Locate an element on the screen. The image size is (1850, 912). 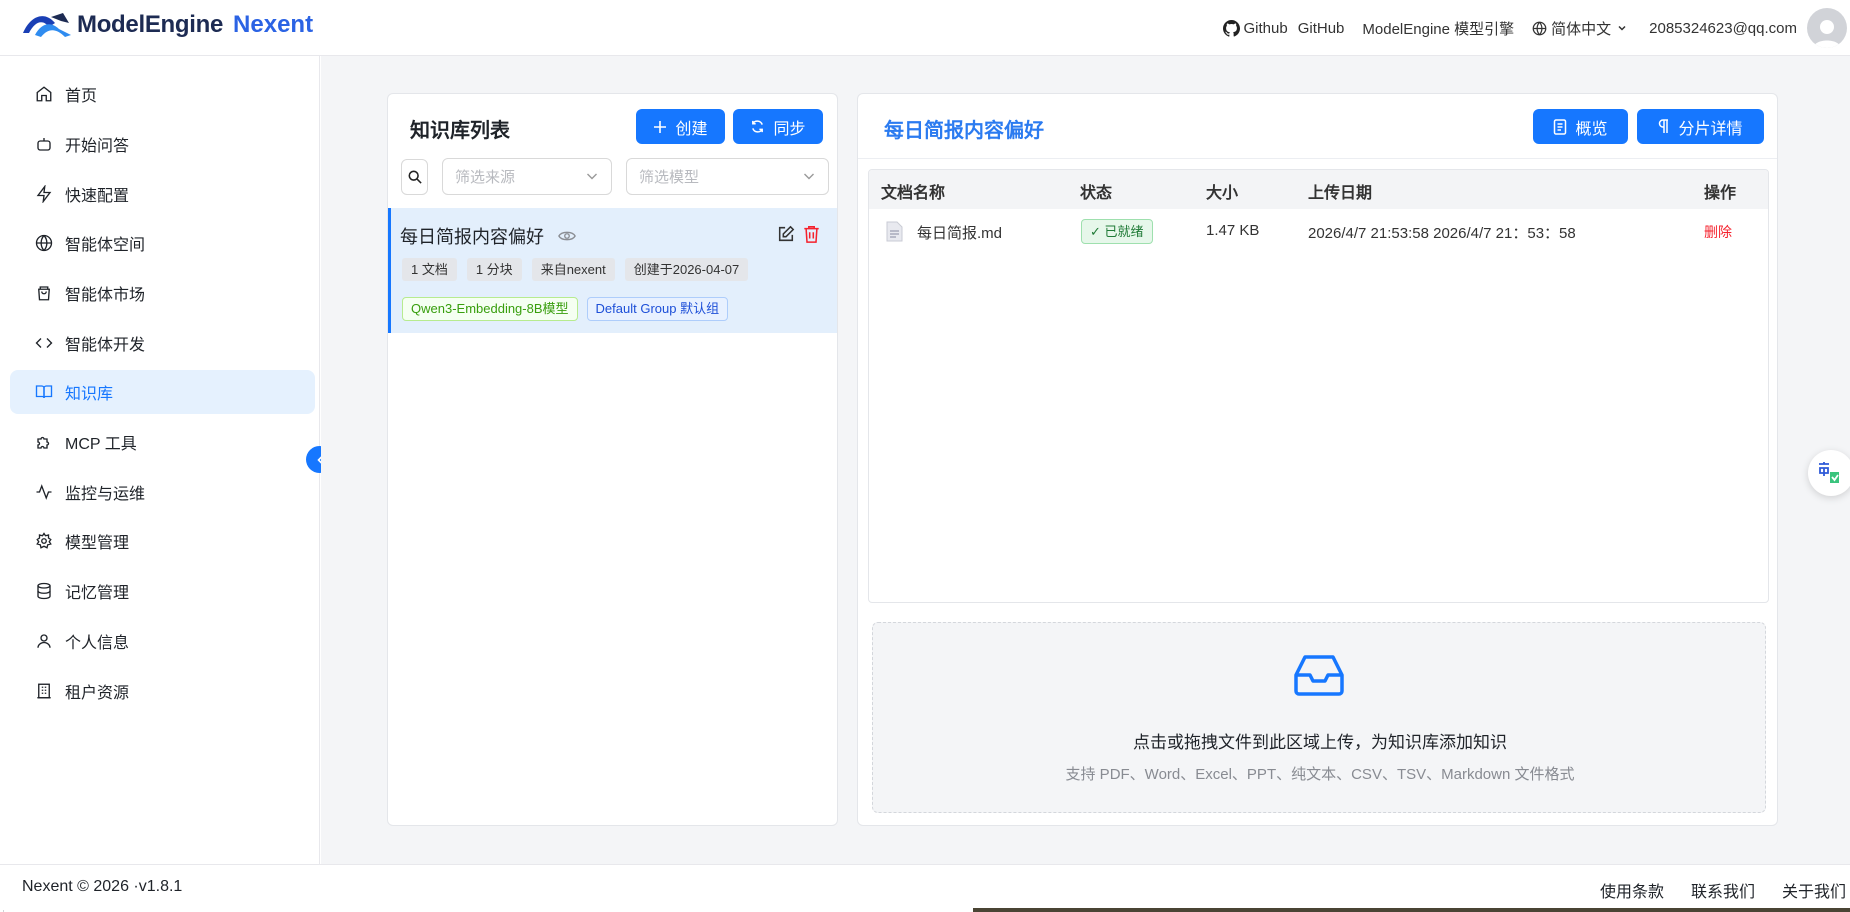
create-button: 创建 is located at coordinates (680, 126).